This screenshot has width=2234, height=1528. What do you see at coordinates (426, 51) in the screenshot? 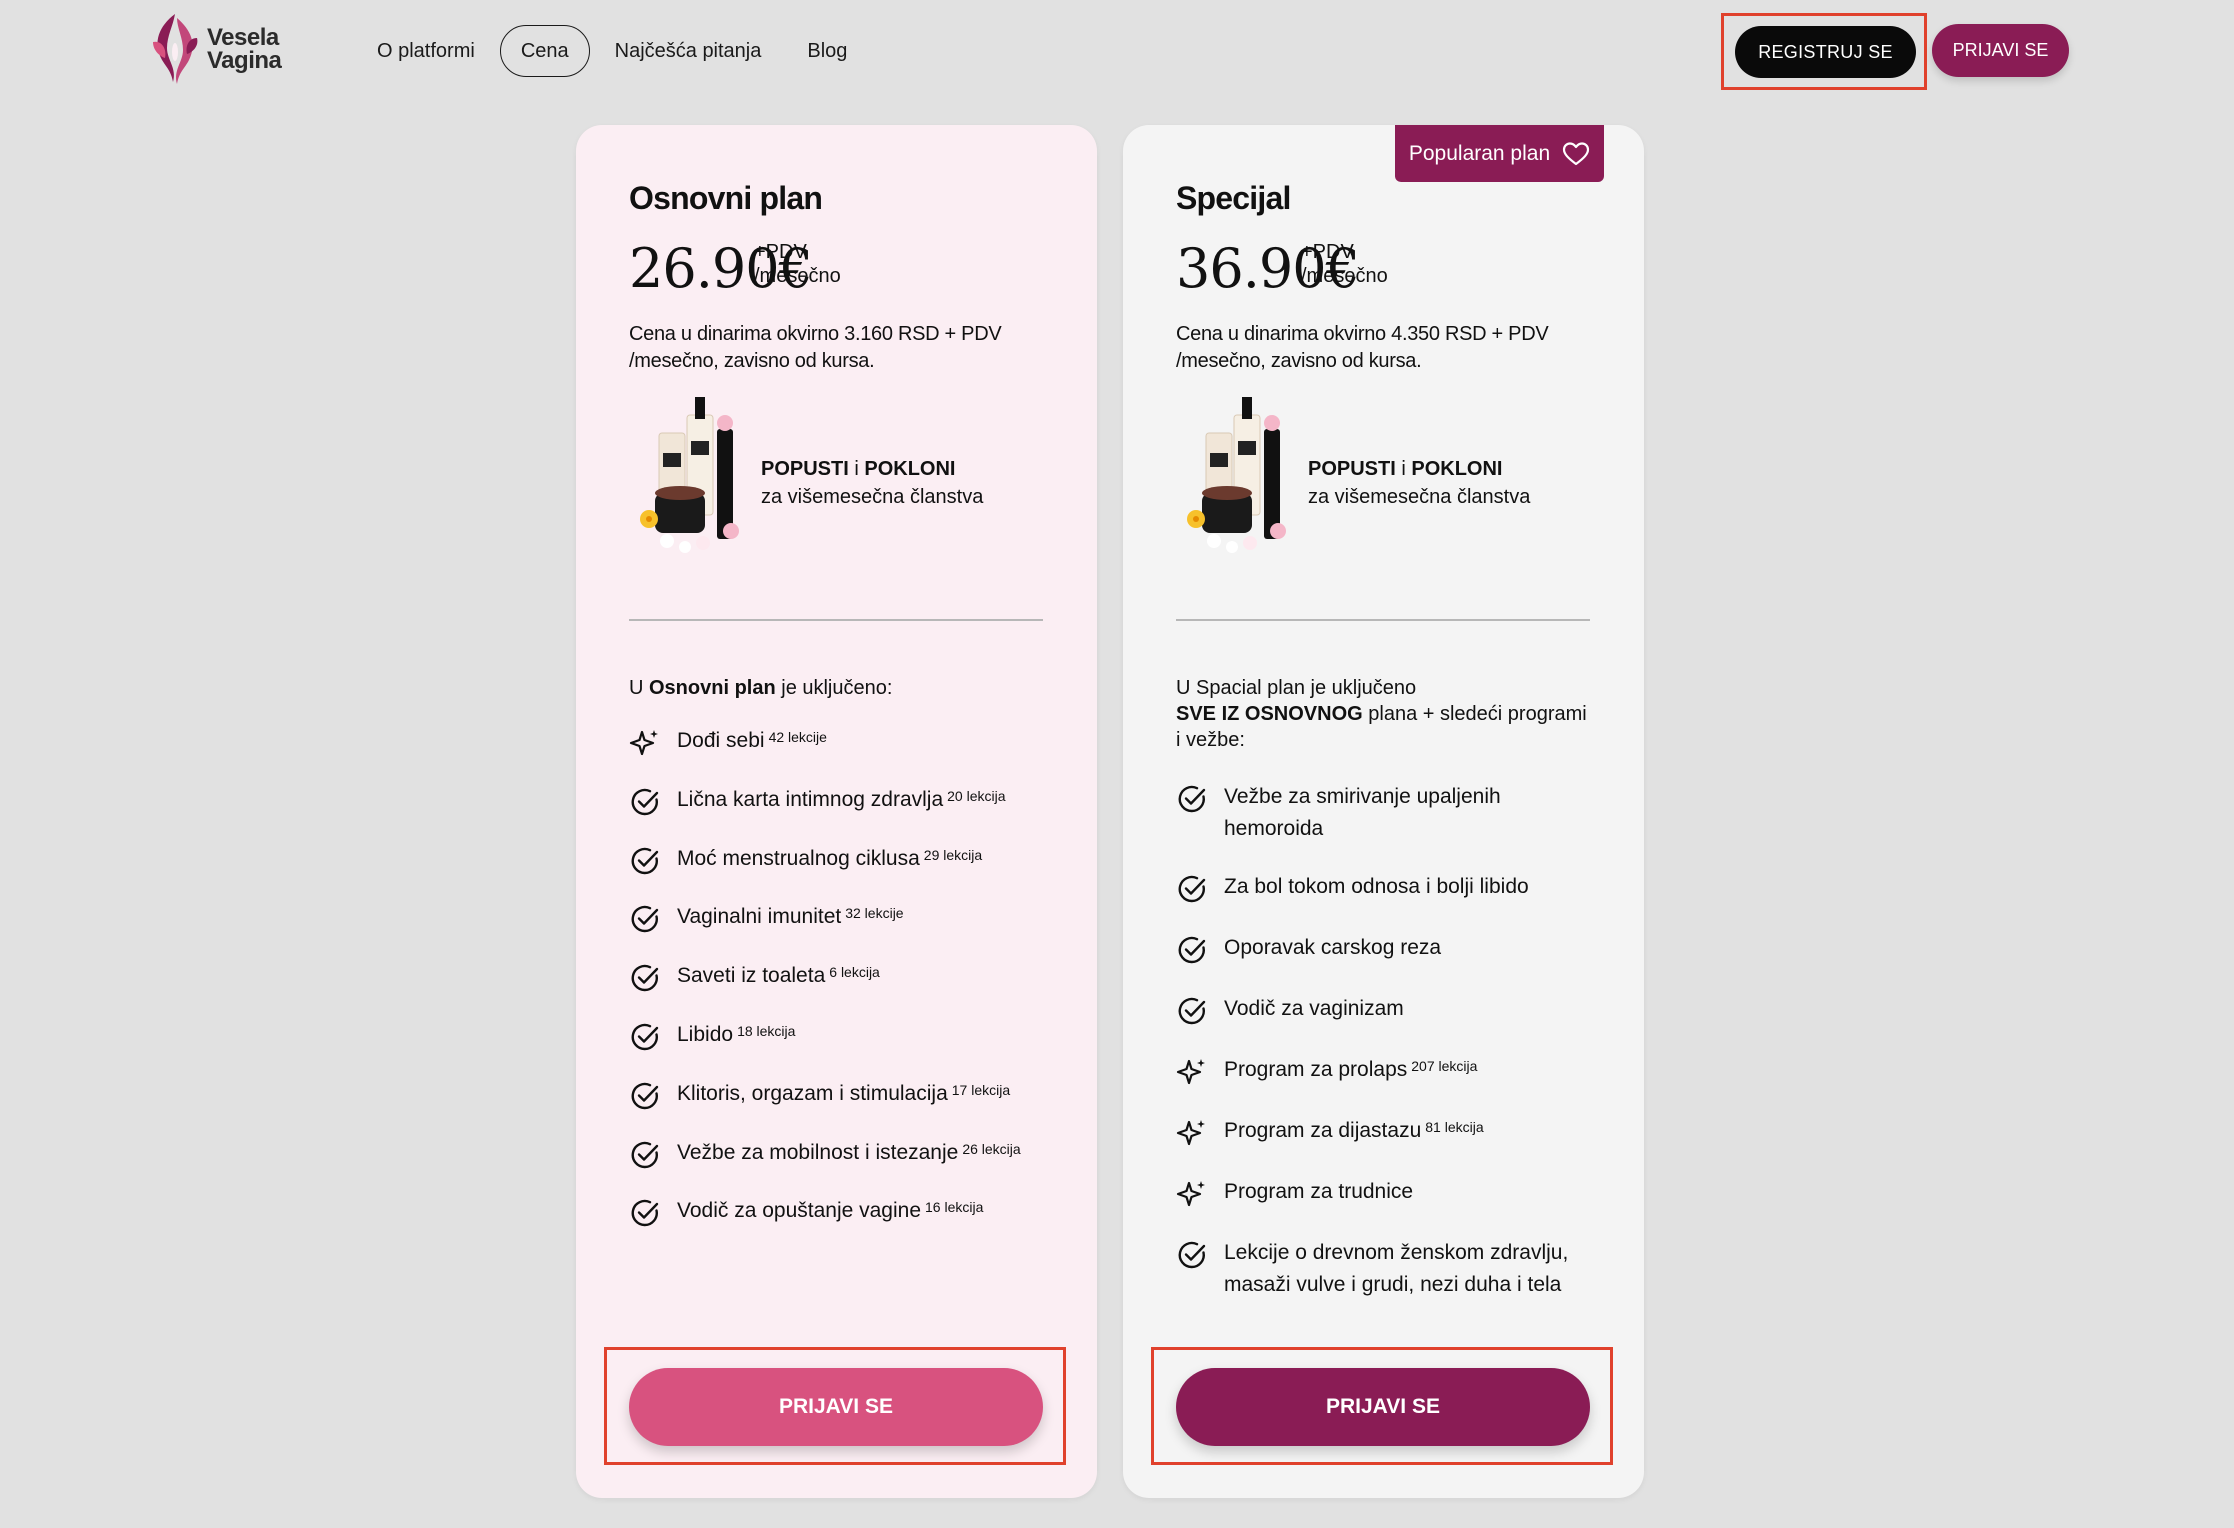
I see `nav-item-o-platformi: O platformi` at bounding box center [426, 51].